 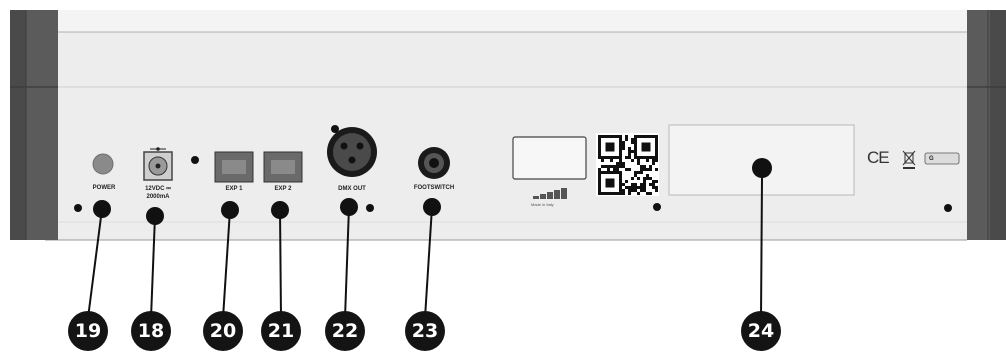 What do you see at coordinates (151, 331) in the screenshot?
I see `callout-18: 18` at bounding box center [151, 331].